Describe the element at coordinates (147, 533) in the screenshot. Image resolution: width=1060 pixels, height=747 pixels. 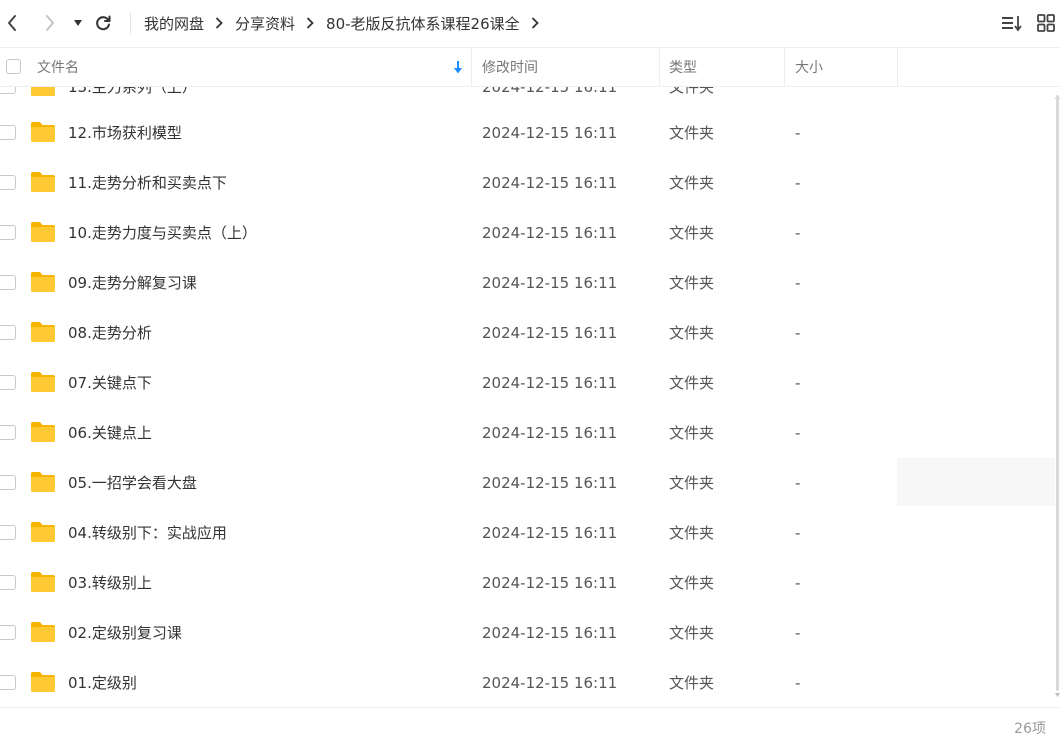
I see `file-name: 04.转级别下：实战应用` at that location.